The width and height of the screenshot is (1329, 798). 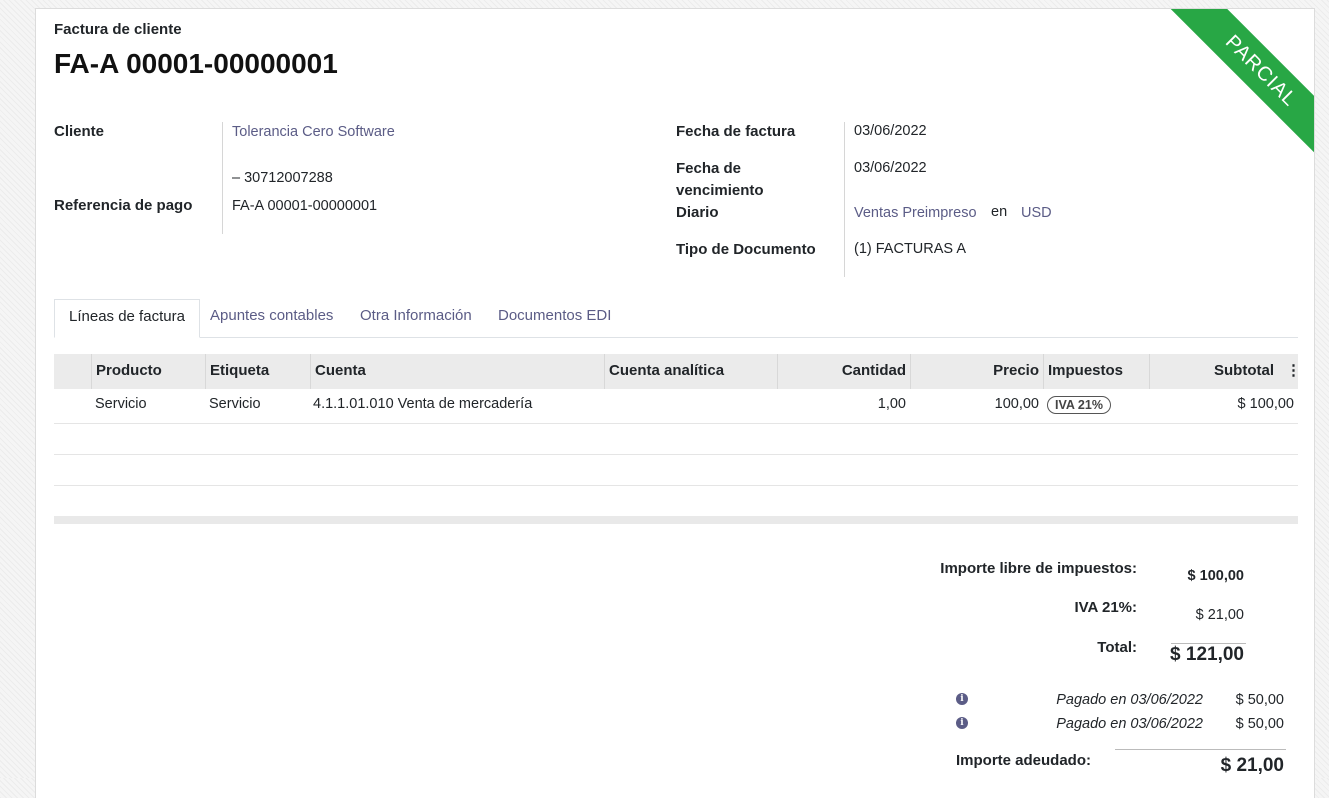 What do you see at coordinates (915, 213) in the screenshot?
I see `diario-link: Ventas Preimpreso` at bounding box center [915, 213].